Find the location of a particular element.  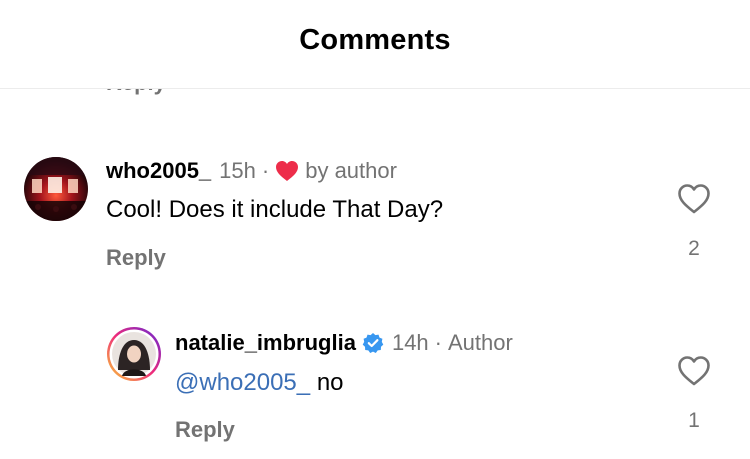

reply-username: natalie_imbruglia is located at coordinates (265, 343).